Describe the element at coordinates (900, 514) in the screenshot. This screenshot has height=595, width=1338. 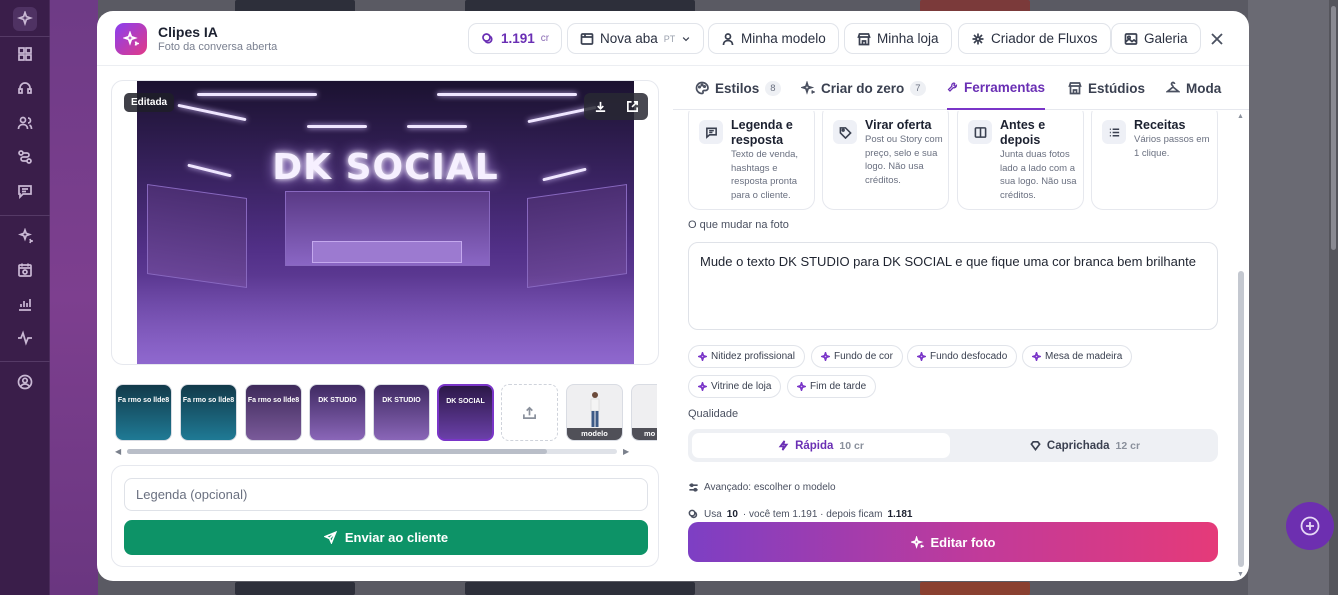
I see `usage-after: 1.181` at that location.